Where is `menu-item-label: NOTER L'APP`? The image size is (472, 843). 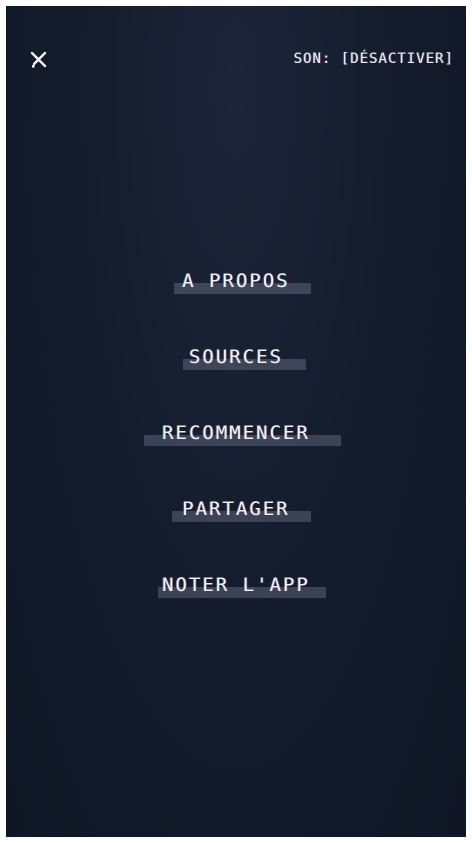 menu-item-label: NOTER L'APP is located at coordinates (236, 585).